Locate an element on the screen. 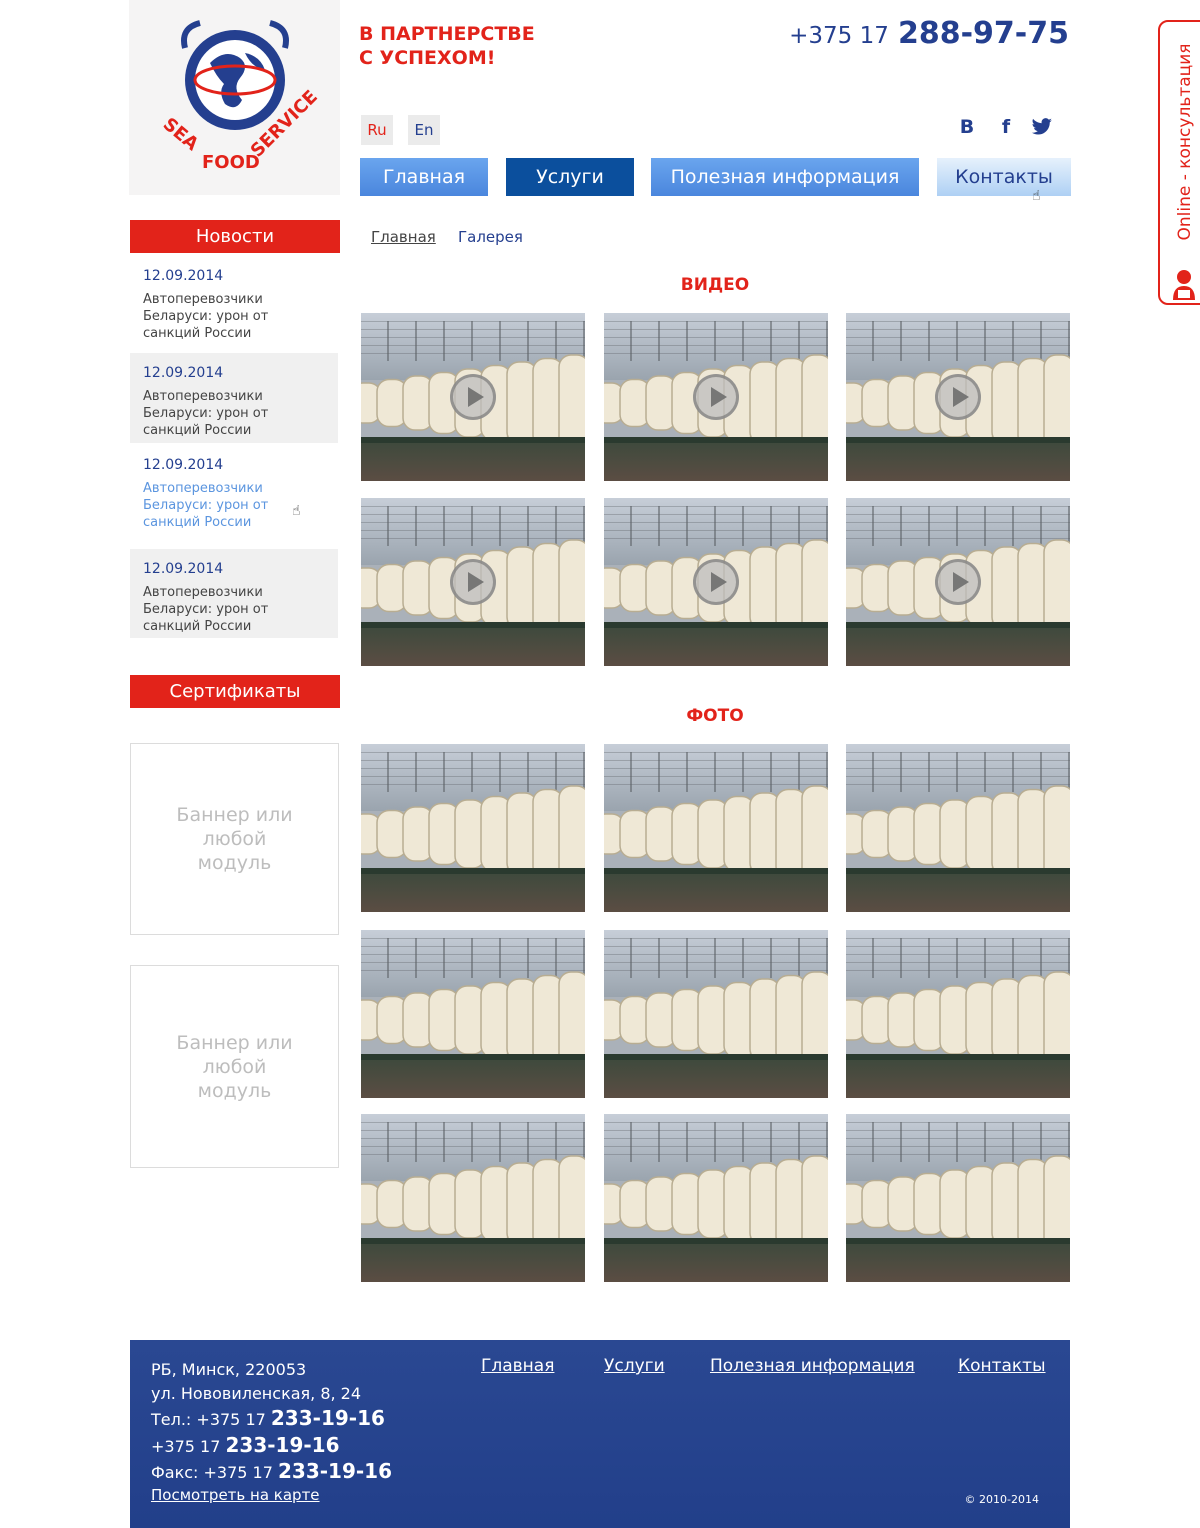  phone-number: 288-97-75 is located at coordinates (983, 33).